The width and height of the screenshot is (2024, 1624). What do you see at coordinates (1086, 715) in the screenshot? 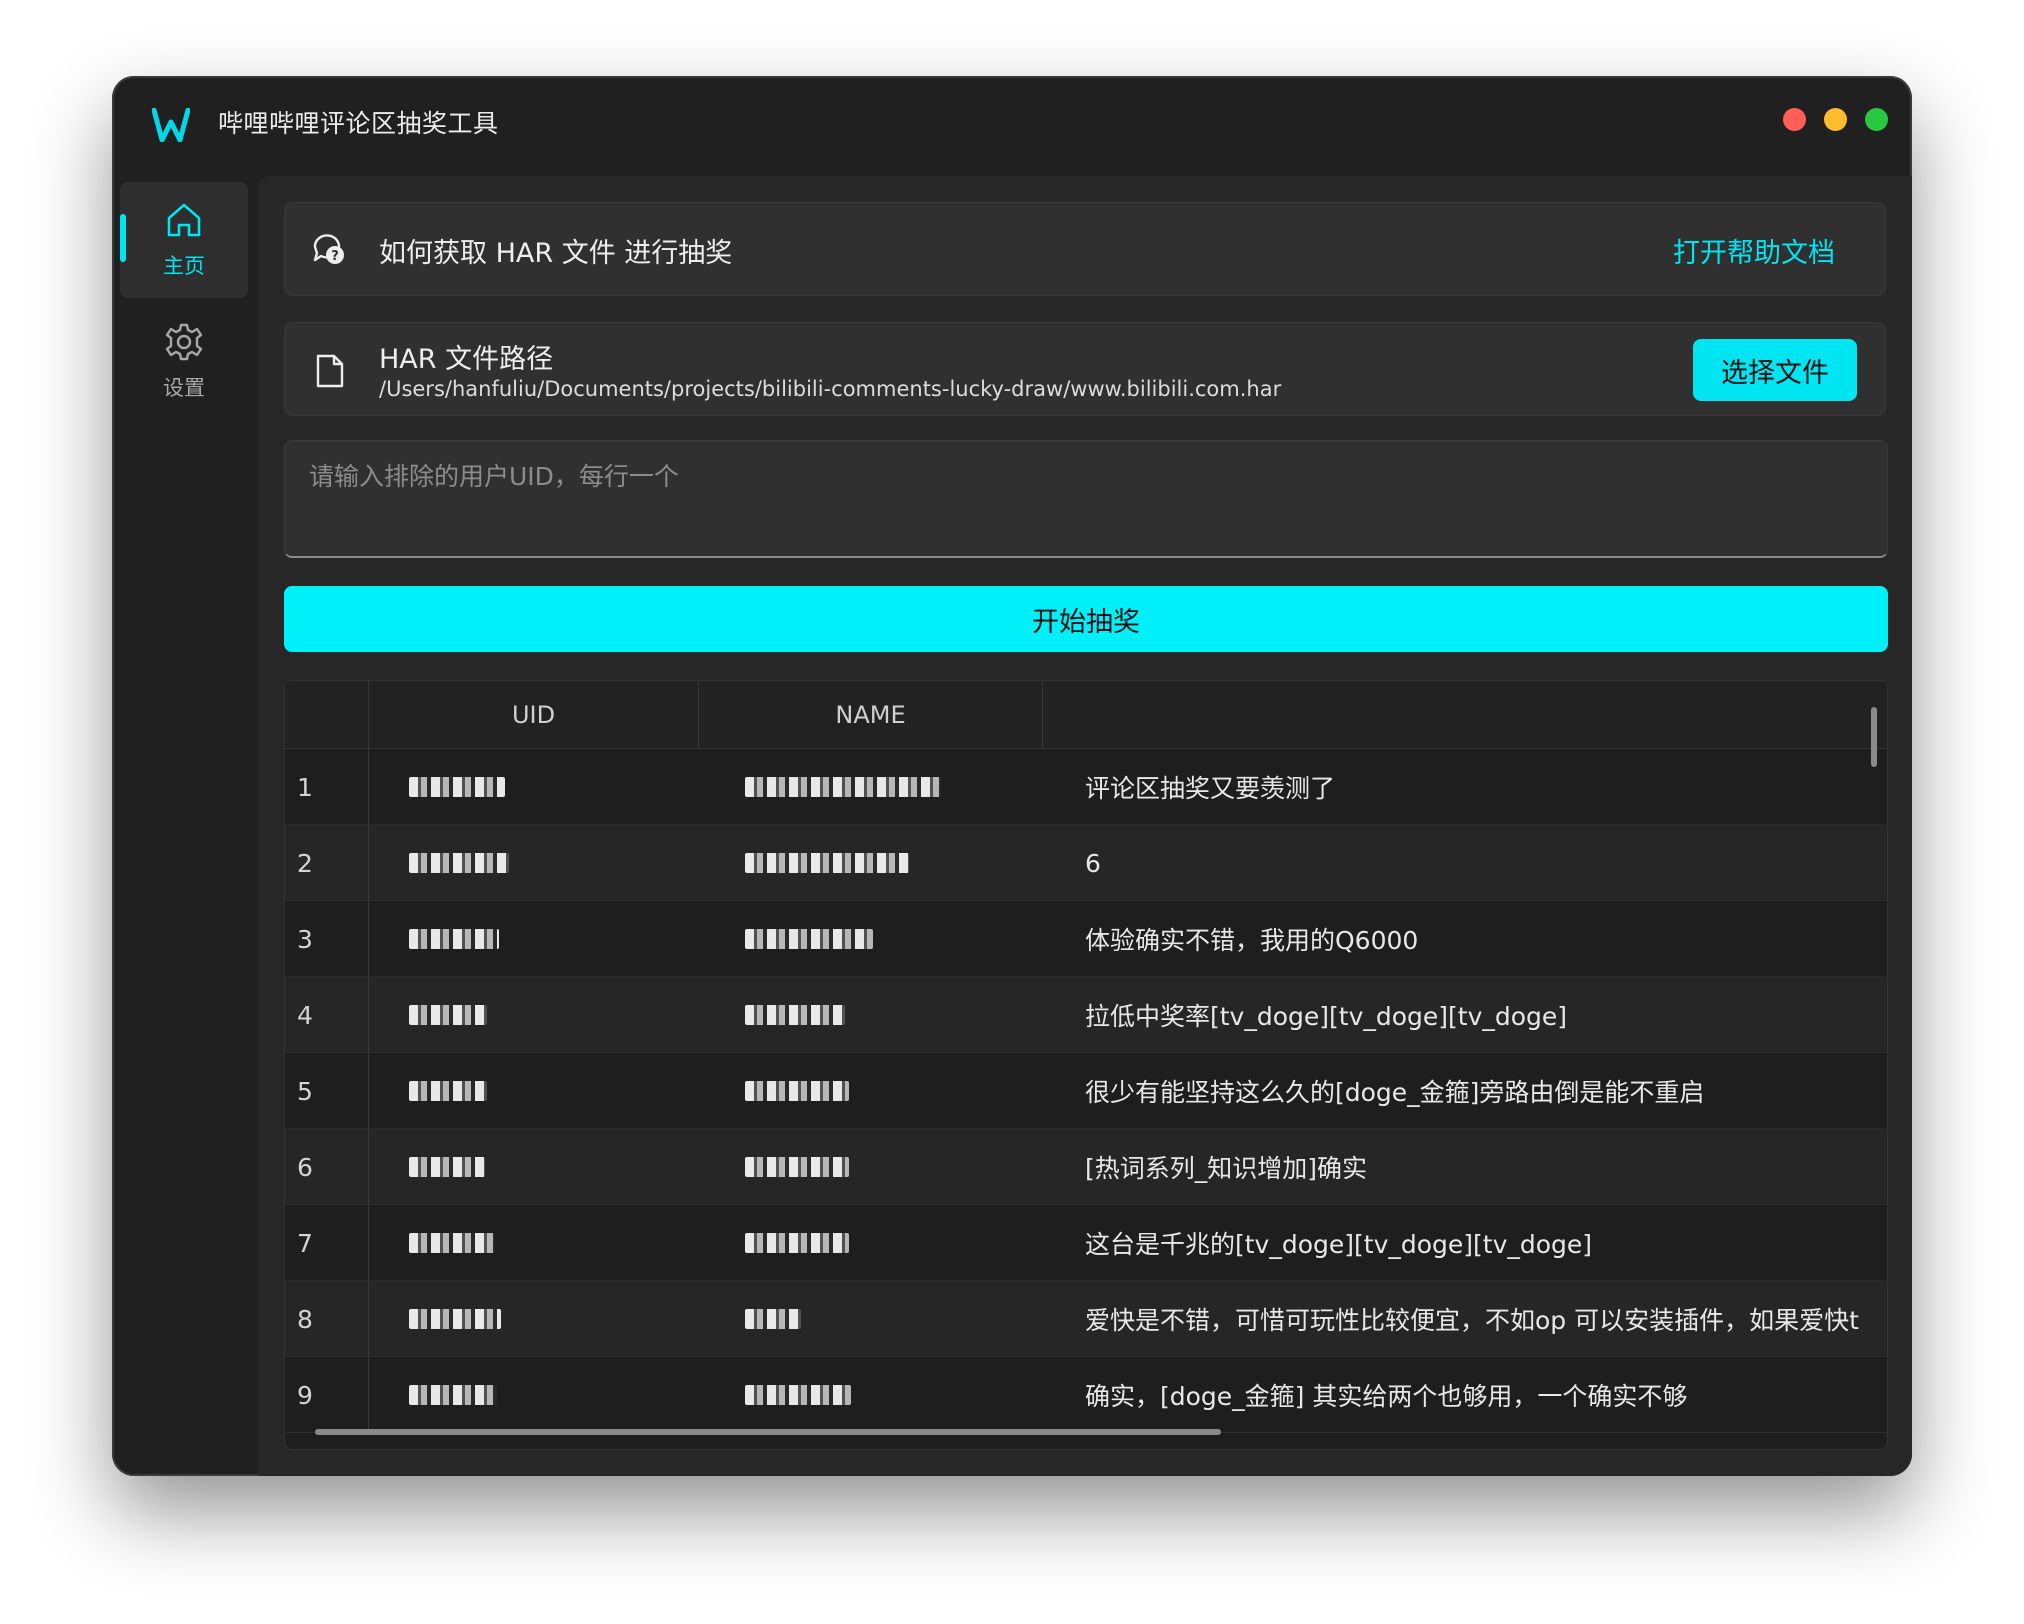
I see `table-header: UID NAME` at bounding box center [1086, 715].